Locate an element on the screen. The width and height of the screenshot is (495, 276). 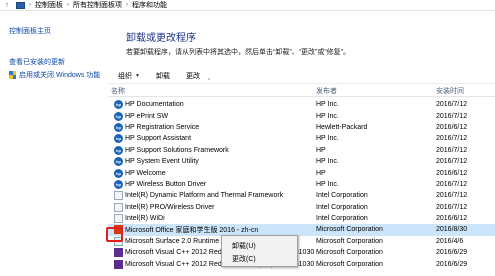
program-name: HP Registration Service is located at coordinates (162, 127).